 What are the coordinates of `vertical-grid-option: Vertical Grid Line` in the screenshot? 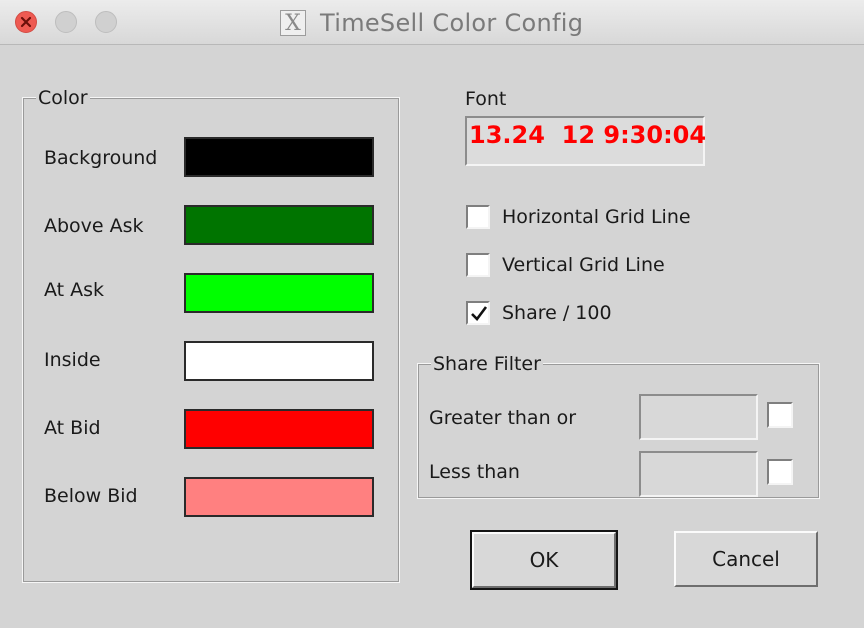 It's located at (565, 265).